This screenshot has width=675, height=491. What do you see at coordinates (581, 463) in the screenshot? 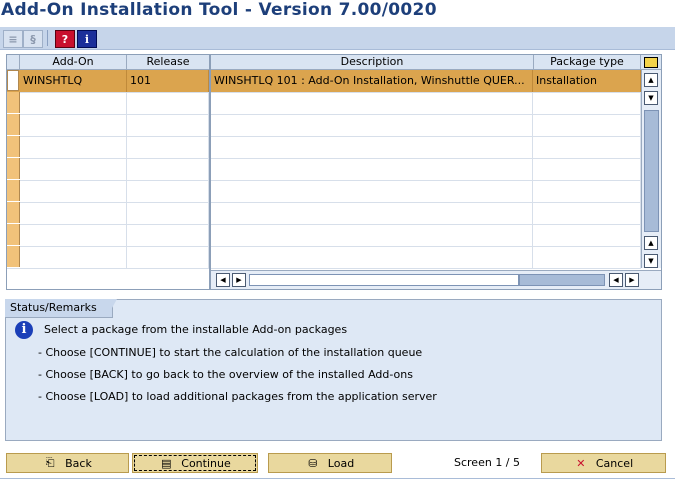
I see `cancel-icon: ✕` at bounding box center [581, 463].